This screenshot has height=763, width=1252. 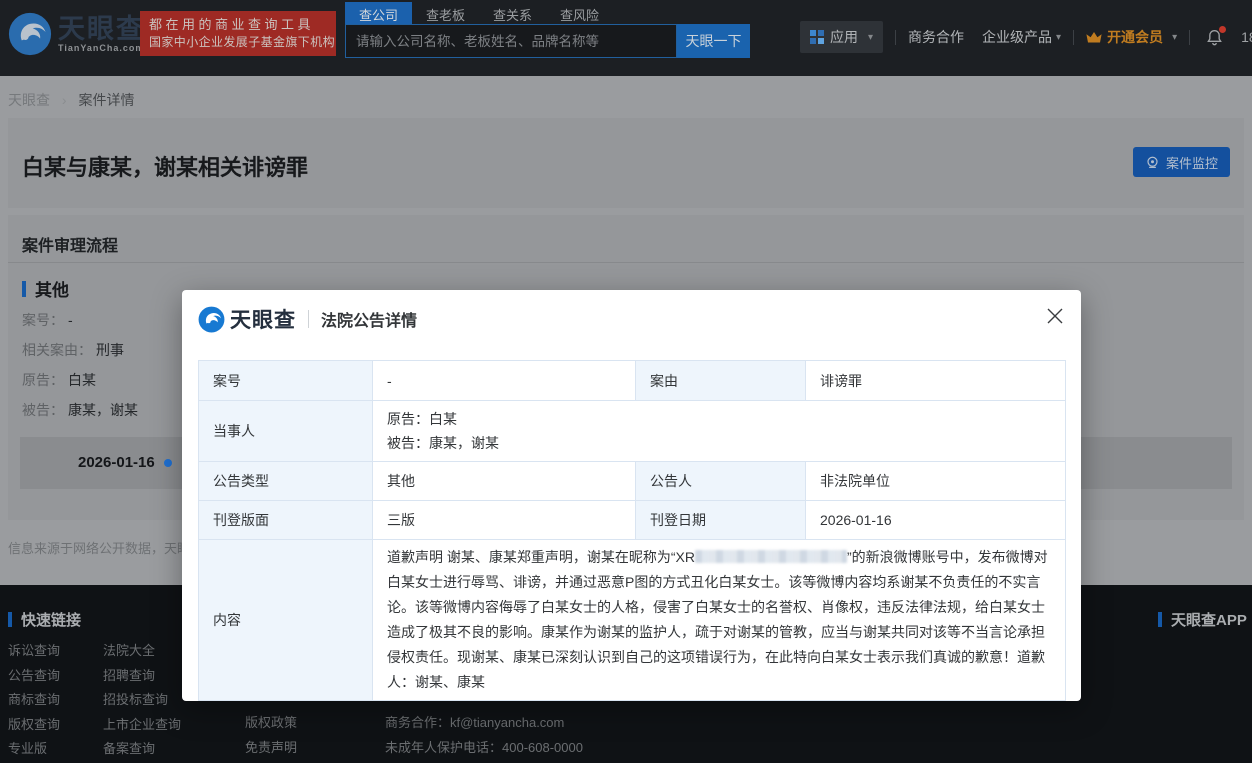 I want to click on title-band: 白某与康某，谢某相关诽谤罪 案件监控, so click(x=626, y=163).